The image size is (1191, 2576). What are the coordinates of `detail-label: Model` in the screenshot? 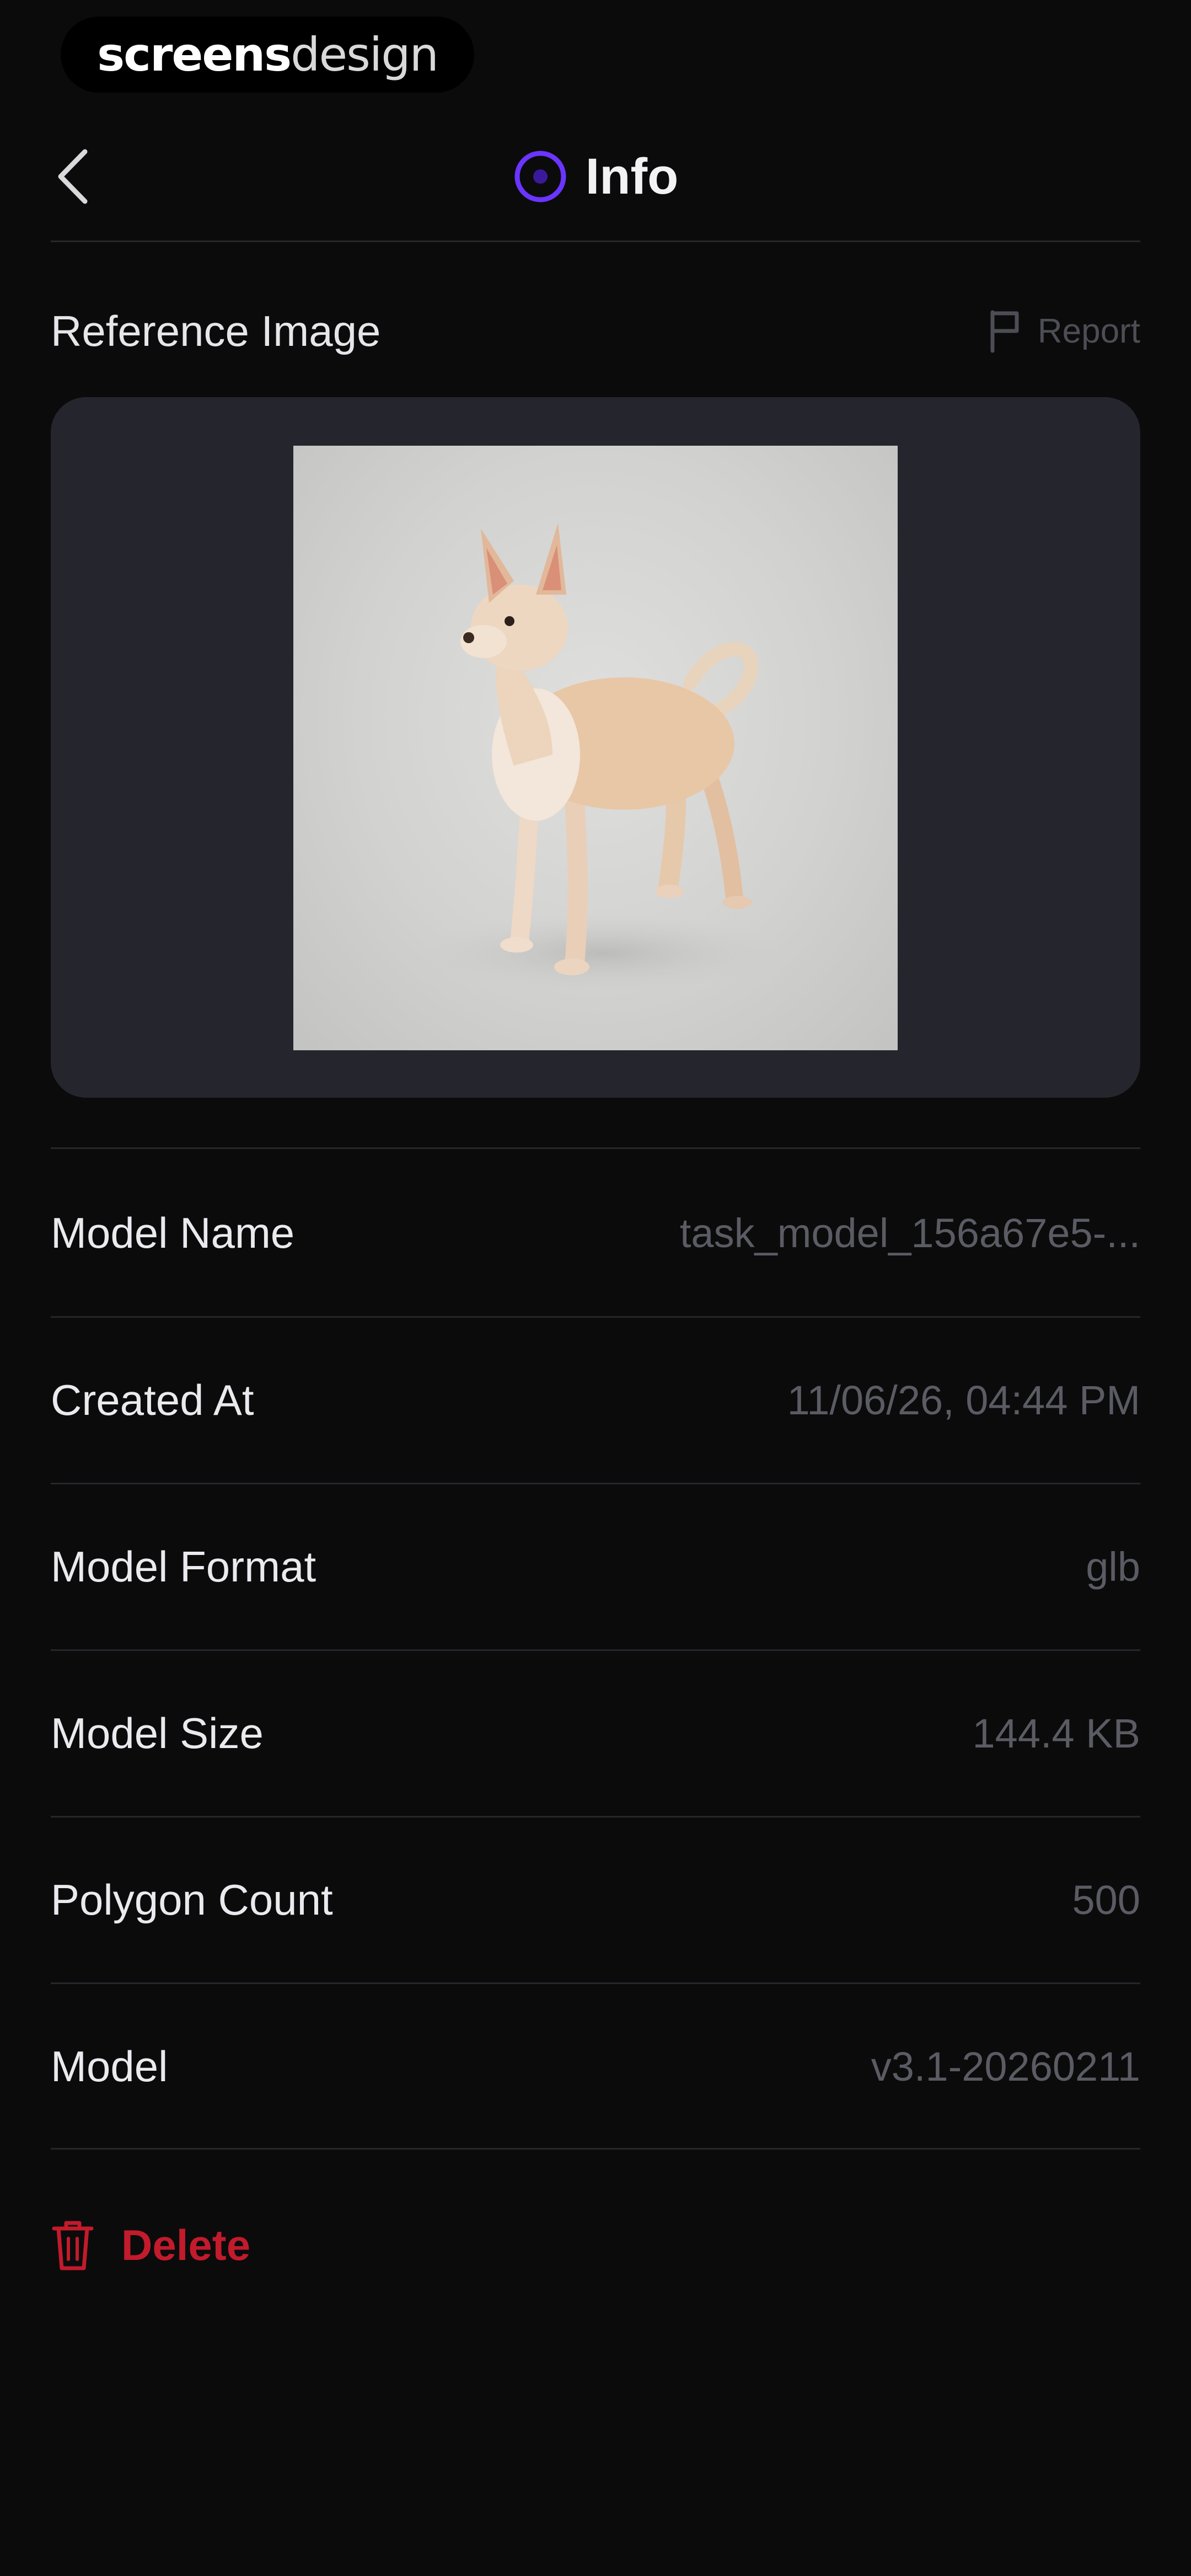 It's located at (109, 2066).